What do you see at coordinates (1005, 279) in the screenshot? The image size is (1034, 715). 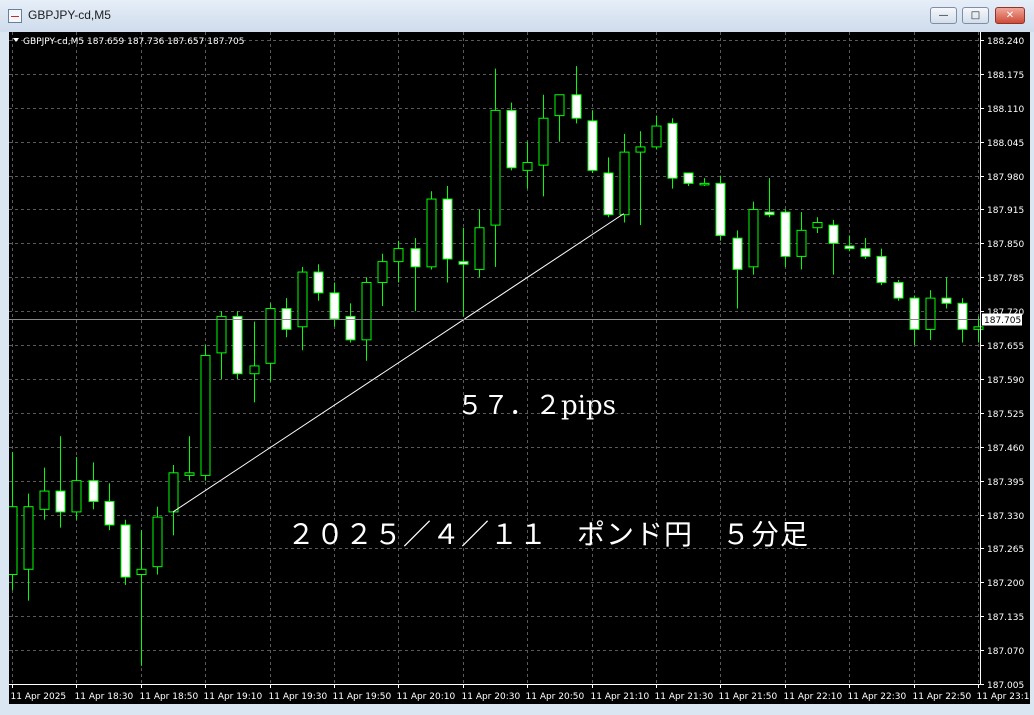 I see `y-tick-label: 187.785` at bounding box center [1005, 279].